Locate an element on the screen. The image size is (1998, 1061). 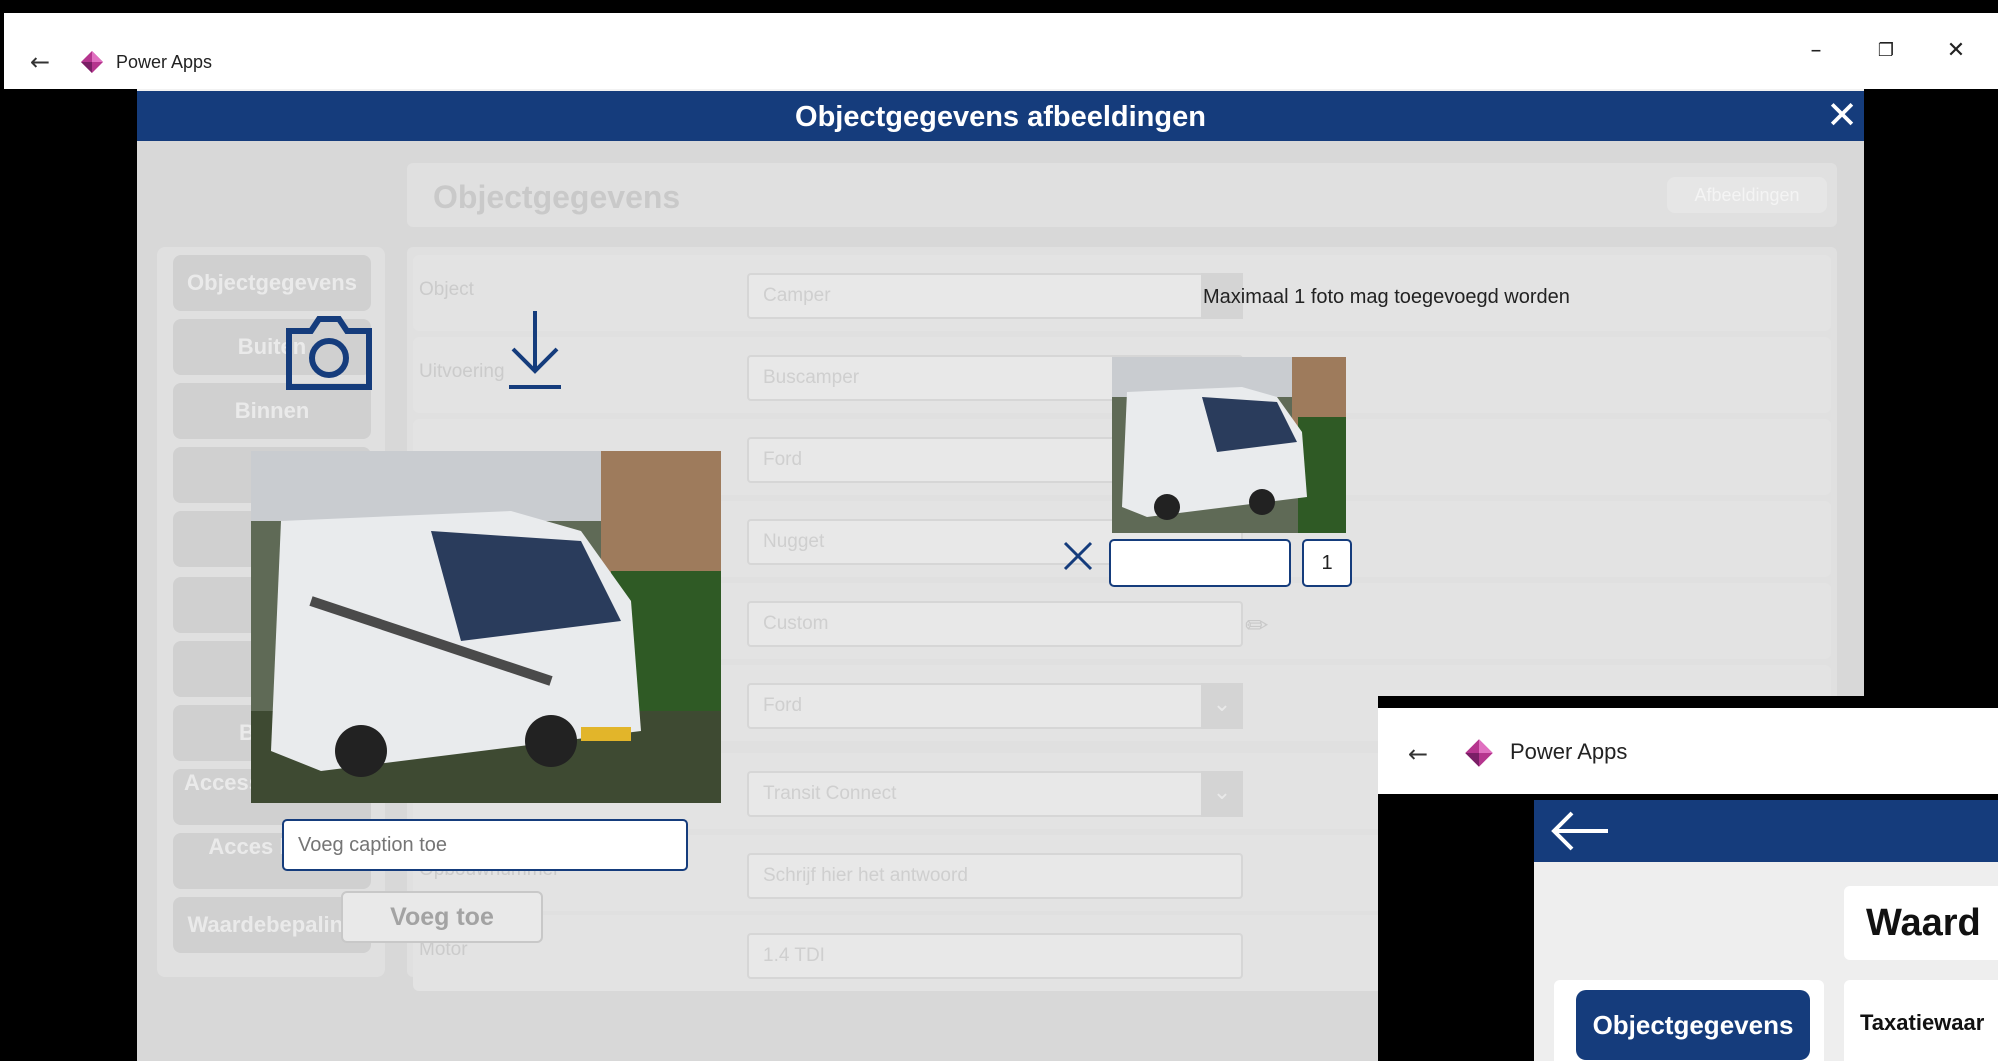
bg-field-value: Schrijf hier het antwoord is located at coordinates (995, 876).